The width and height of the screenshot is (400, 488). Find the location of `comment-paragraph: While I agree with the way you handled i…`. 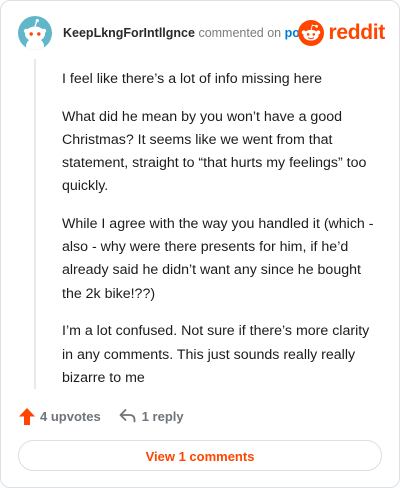

comment-paragraph: While I agree with the way you handled i… is located at coordinates (218, 259).